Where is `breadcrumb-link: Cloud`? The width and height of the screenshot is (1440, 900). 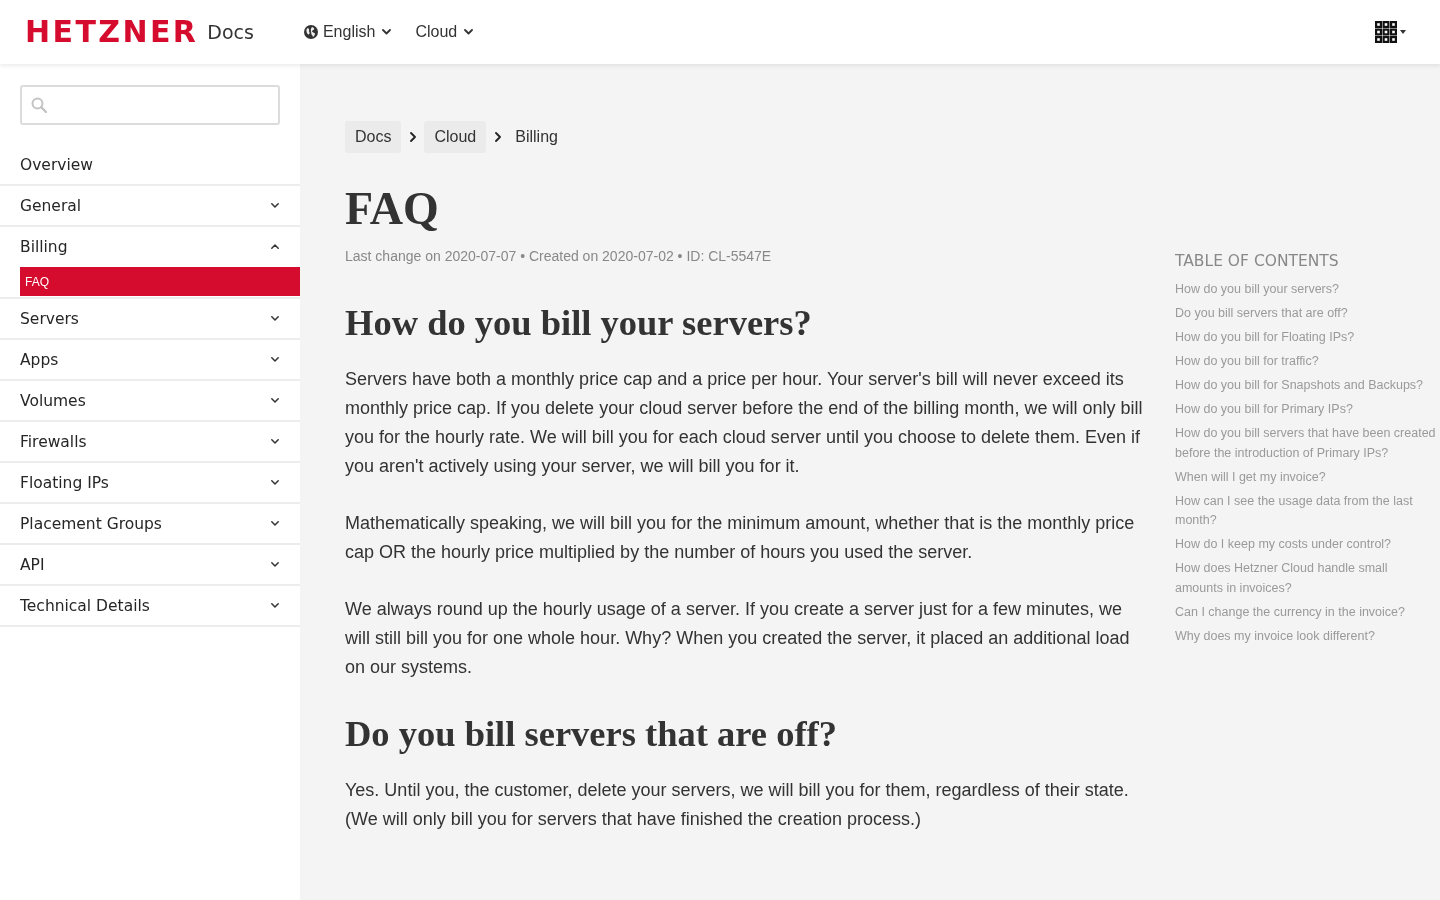 breadcrumb-link: Cloud is located at coordinates (455, 137).